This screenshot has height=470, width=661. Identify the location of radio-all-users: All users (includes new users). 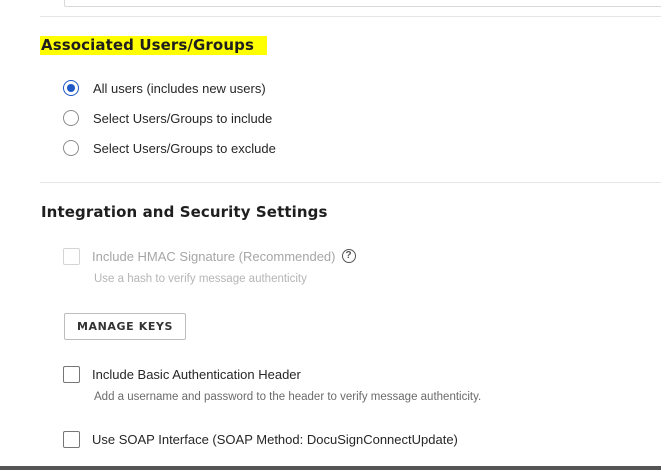
(164, 88).